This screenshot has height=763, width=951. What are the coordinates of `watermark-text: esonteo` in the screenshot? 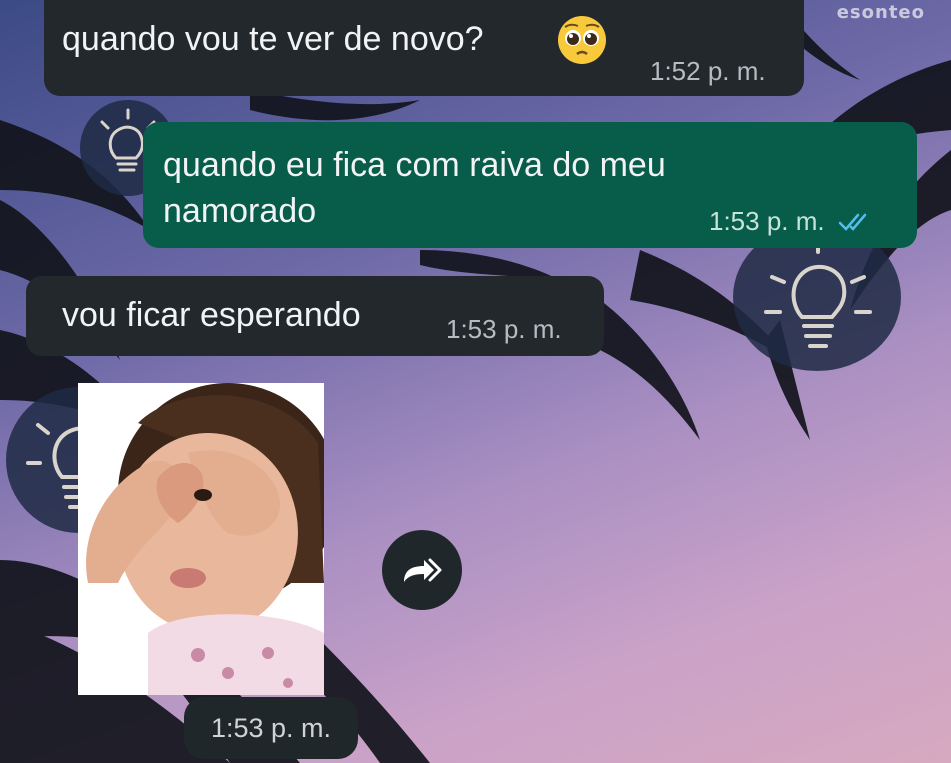 It's located at (880, 12).